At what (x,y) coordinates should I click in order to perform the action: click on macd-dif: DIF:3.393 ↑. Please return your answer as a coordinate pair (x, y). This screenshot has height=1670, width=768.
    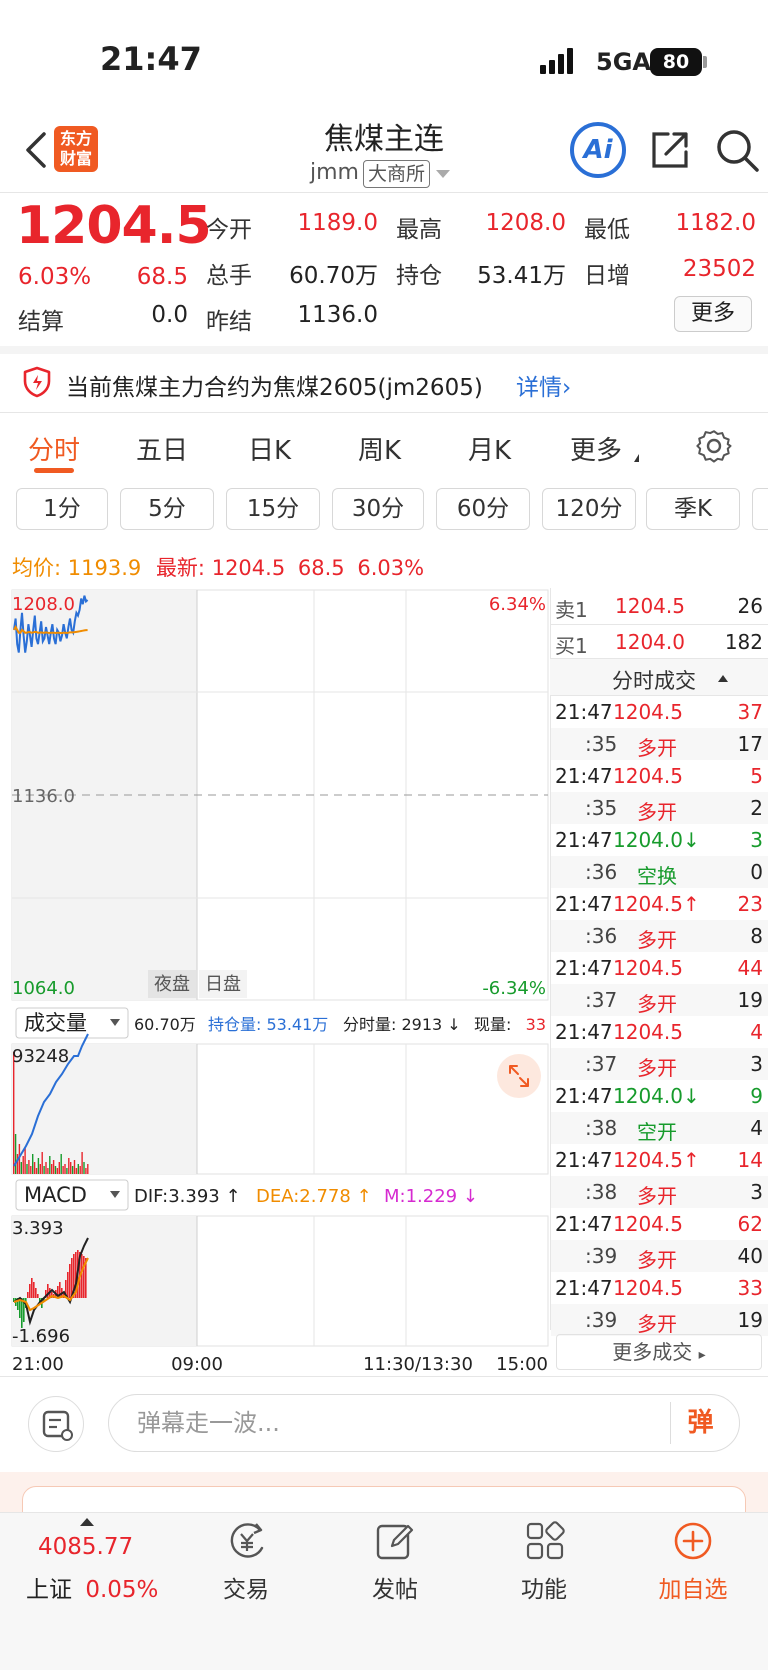
    Looking at the image, I should click on (187, 1196).